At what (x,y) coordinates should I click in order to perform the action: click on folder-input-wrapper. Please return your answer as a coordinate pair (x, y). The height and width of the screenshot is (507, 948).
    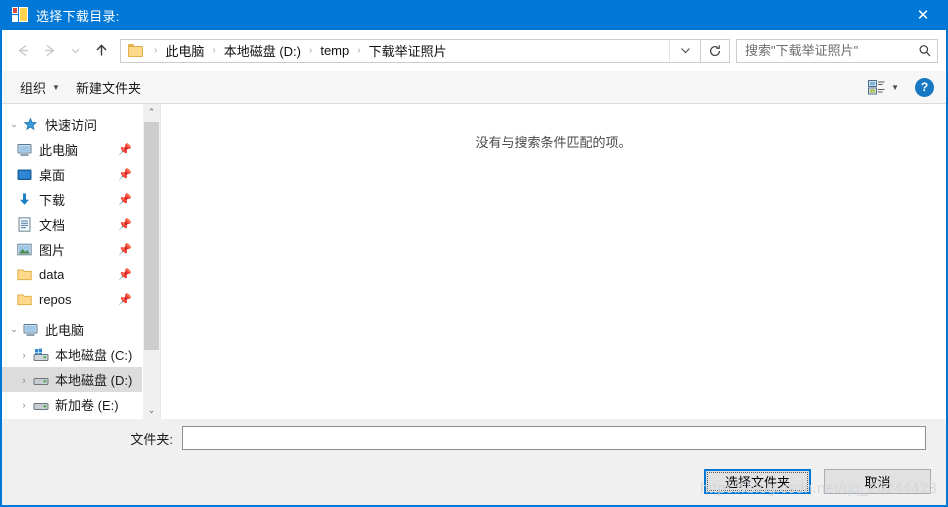
    Looking at the image, I should click on (554, 438).